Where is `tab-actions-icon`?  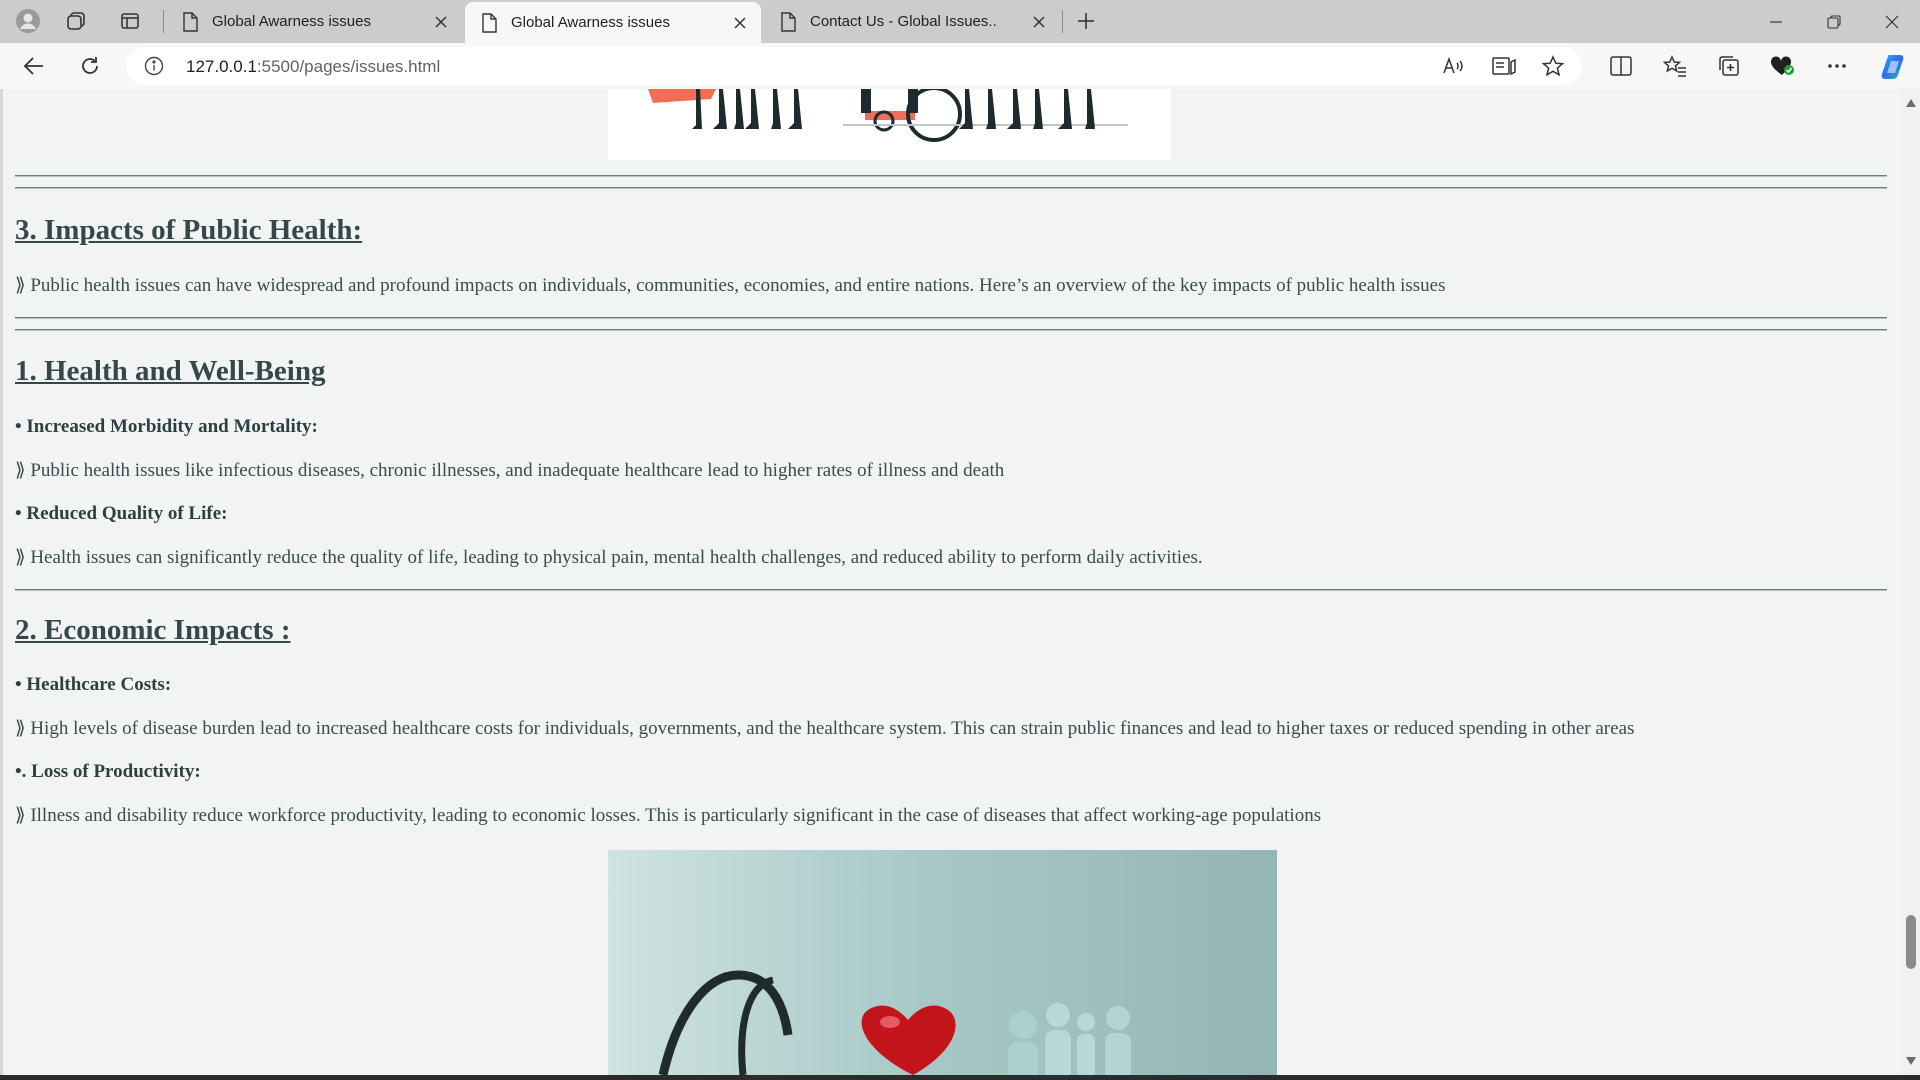 tab-actions-icon is located at coordinates (130, 21).